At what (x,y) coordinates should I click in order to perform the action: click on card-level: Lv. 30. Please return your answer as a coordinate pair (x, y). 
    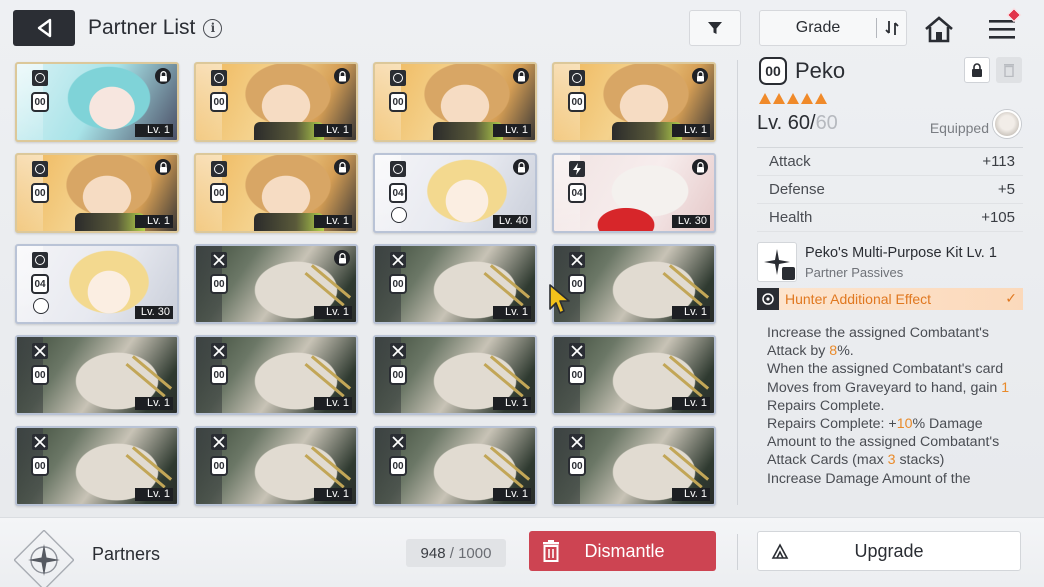
    Looking at the image, I should click on (691, 221).